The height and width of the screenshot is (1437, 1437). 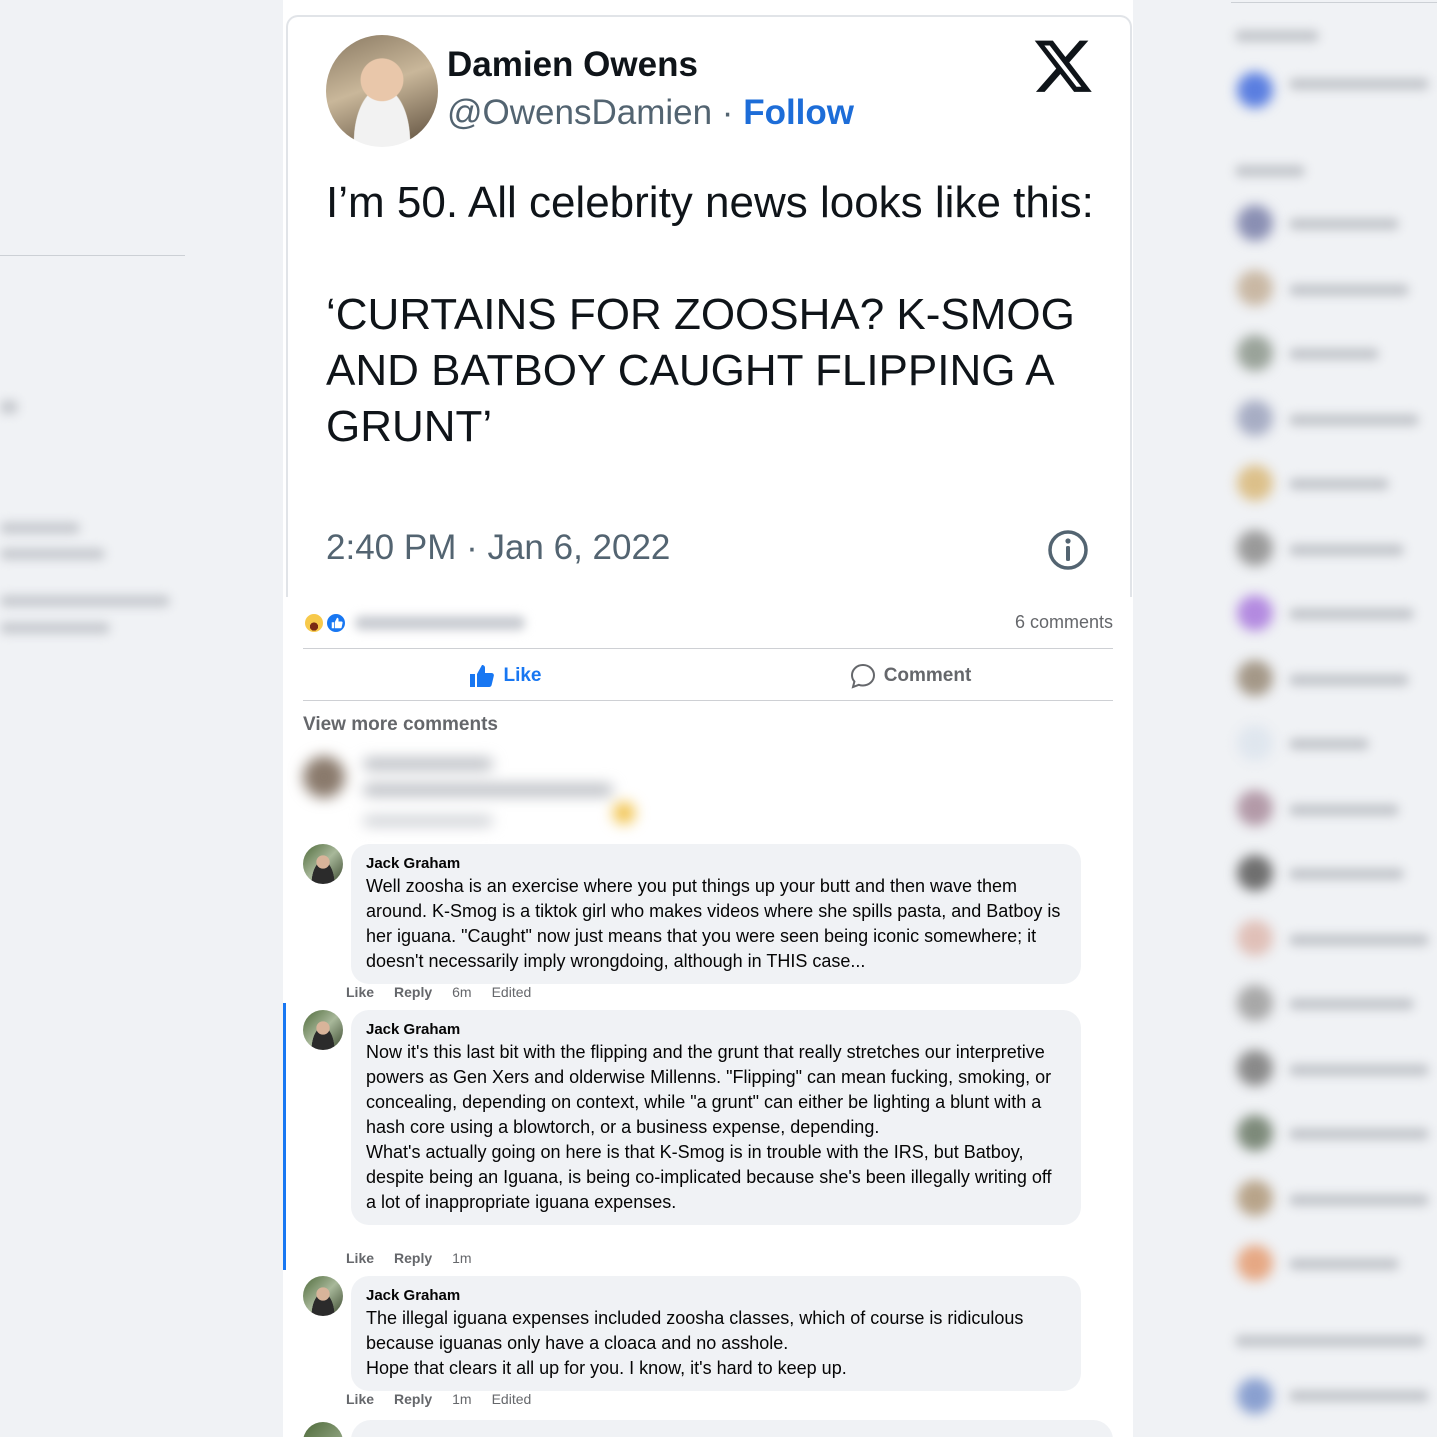 I want to click on tweet-timestamp: 2:40 PM · Jan 6, 2022, so click(x=498, y=548).